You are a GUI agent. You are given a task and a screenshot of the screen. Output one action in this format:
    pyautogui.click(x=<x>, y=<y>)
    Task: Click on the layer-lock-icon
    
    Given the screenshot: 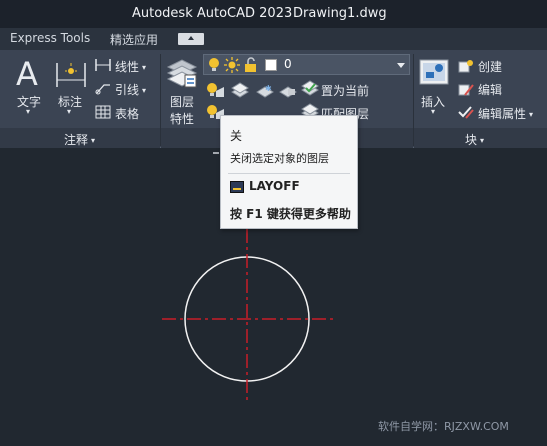 What is the action you would take?
    pyautogui.click(x=288, y=90)
    